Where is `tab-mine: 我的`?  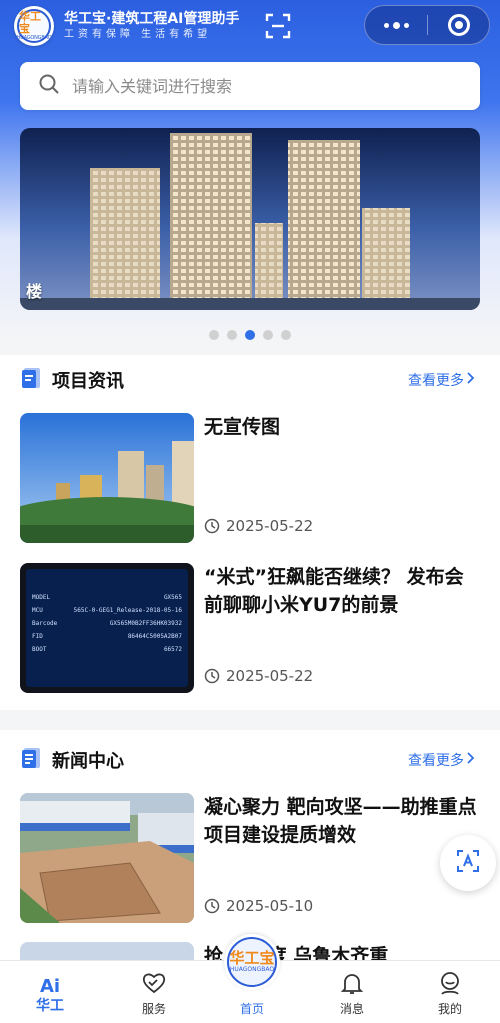
tab-mine: 我的 is located at coordinates (450, 992).